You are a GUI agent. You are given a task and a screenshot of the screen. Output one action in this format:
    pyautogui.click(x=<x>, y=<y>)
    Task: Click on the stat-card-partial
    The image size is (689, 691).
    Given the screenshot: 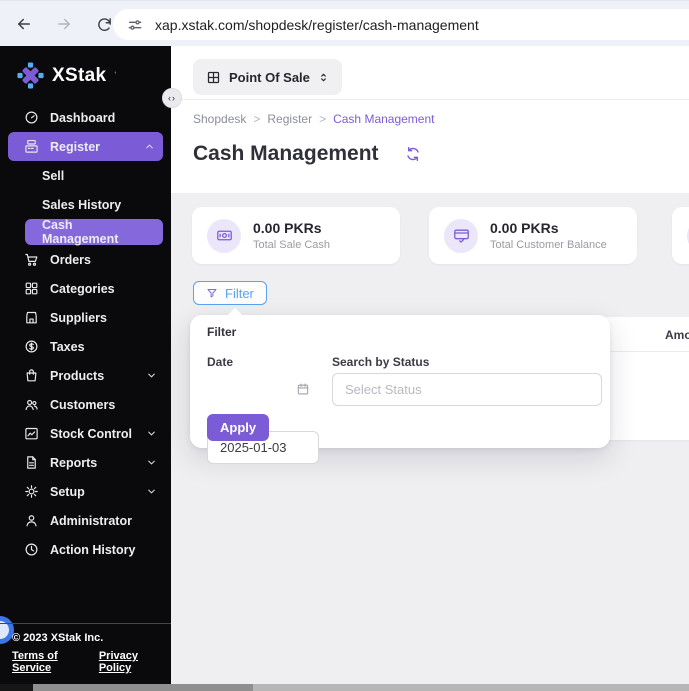 What is the action you would take?
    pyautogui.click(x=680, y=235)
    